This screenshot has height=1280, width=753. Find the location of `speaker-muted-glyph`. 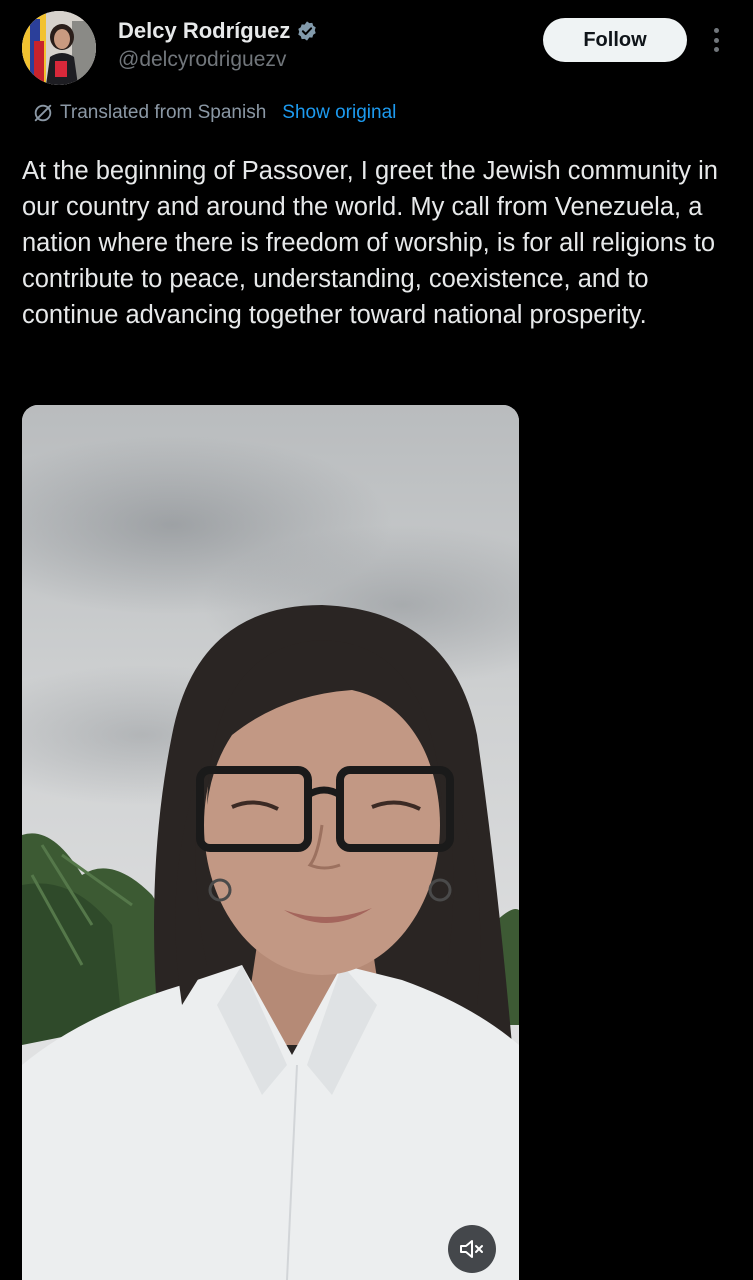

speaker-muted-glyph is located at coordinates (471, 1249).